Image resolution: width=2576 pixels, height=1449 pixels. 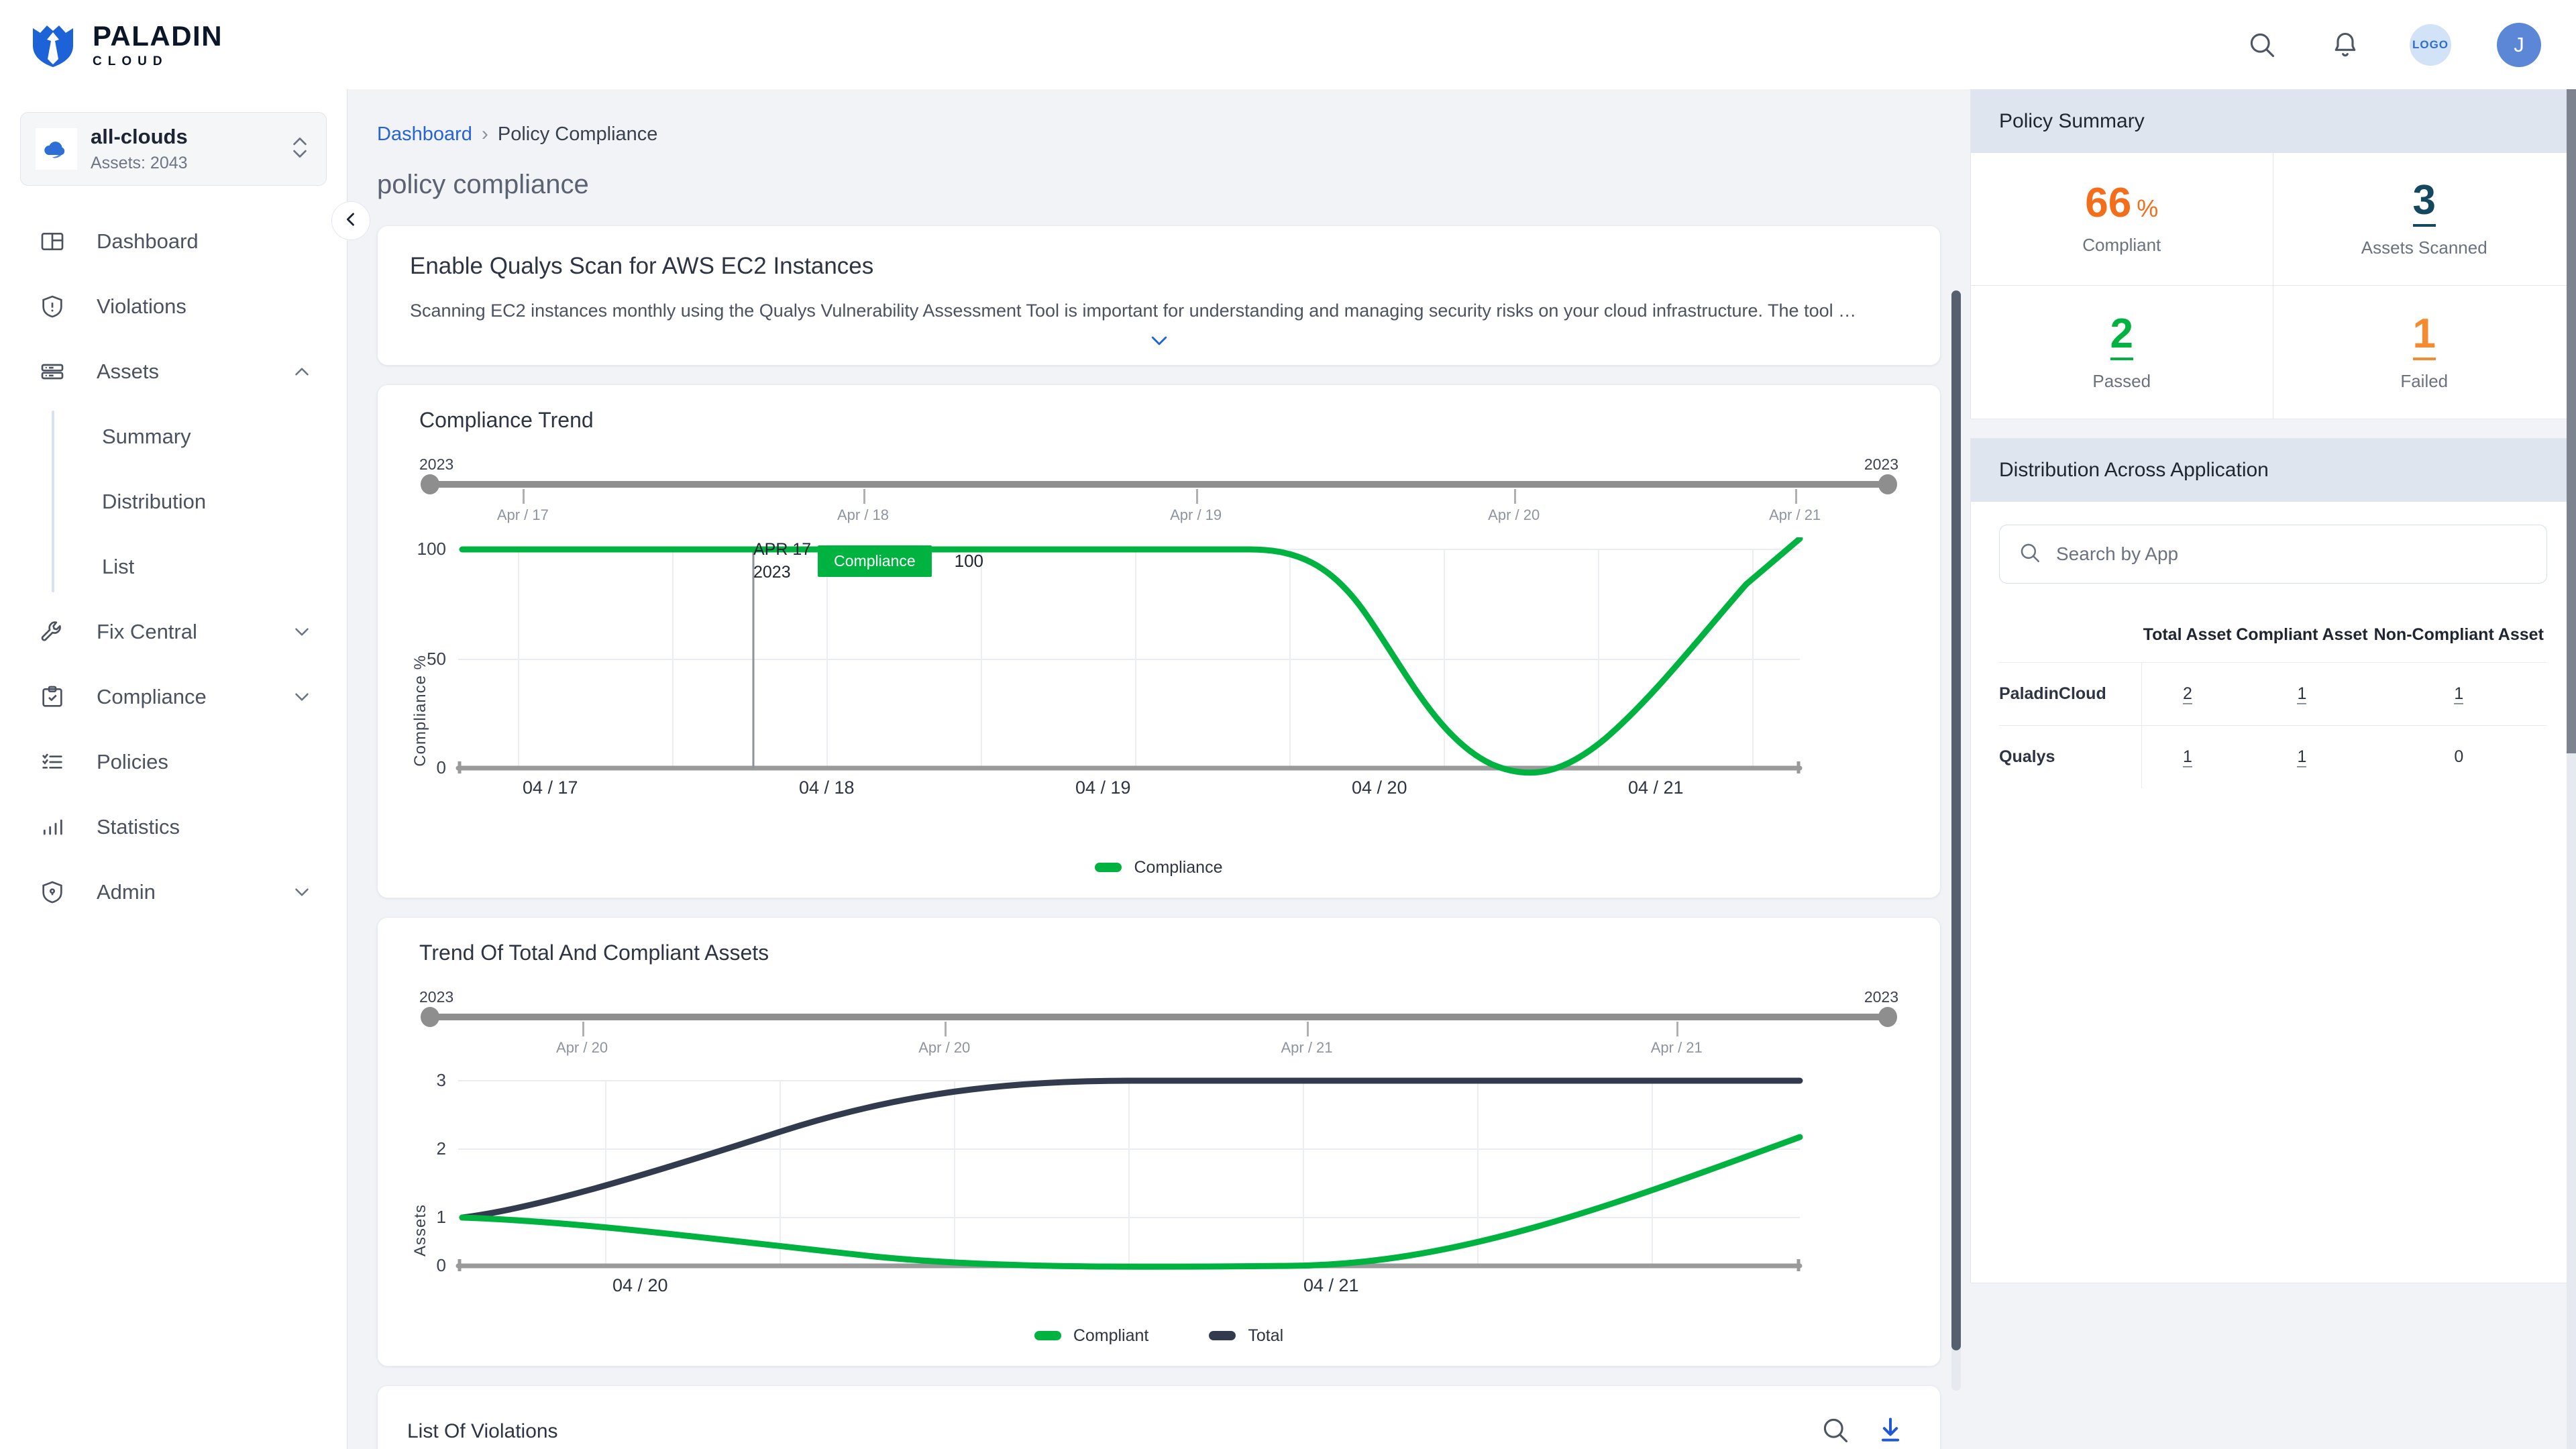 I want to click on summary-suffix: %, so click(x=2148, y=208).